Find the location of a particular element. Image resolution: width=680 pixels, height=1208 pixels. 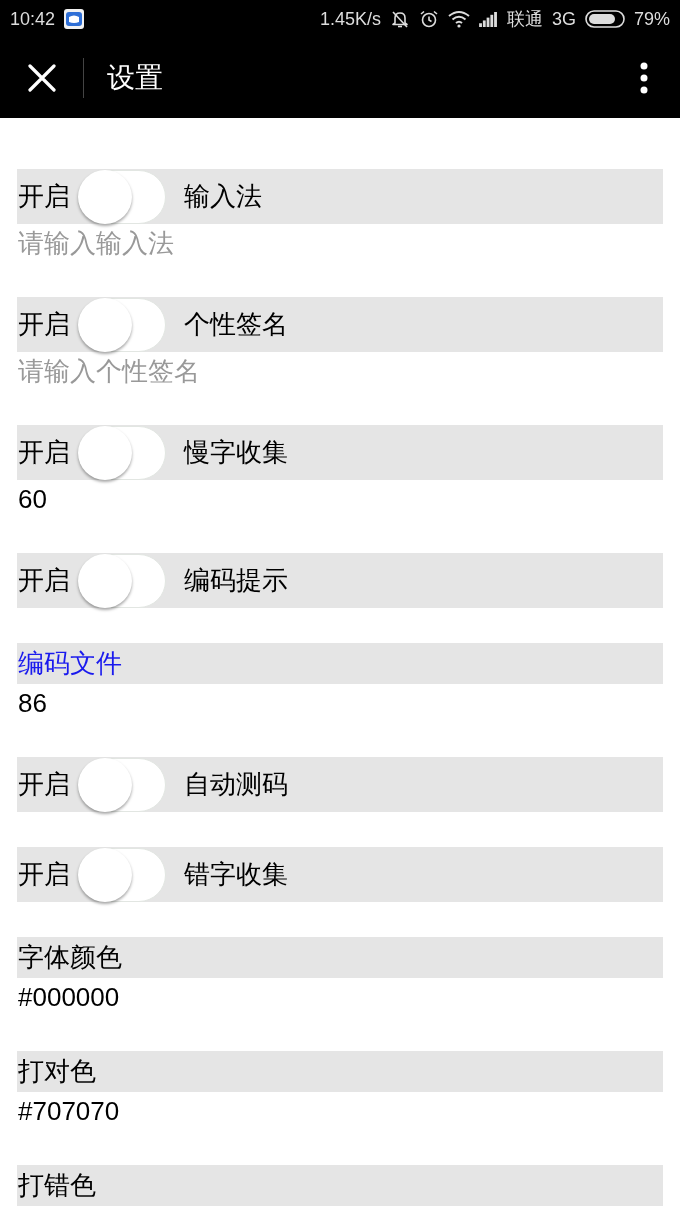

input-field: #000000 is located at coordinates (340, 997).